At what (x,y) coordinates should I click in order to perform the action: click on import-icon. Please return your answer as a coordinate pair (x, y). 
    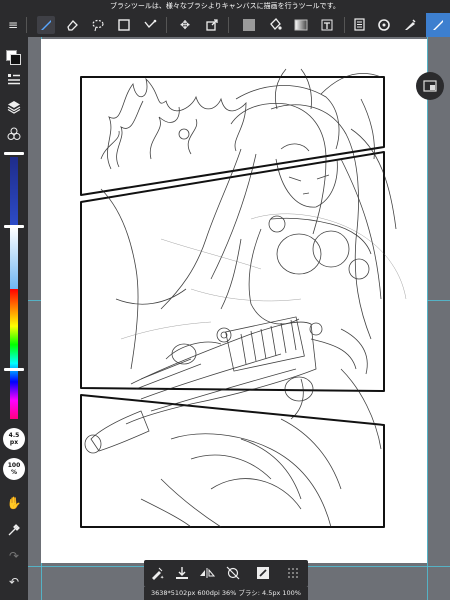
    Looking at the image, I should click on (182, 573).